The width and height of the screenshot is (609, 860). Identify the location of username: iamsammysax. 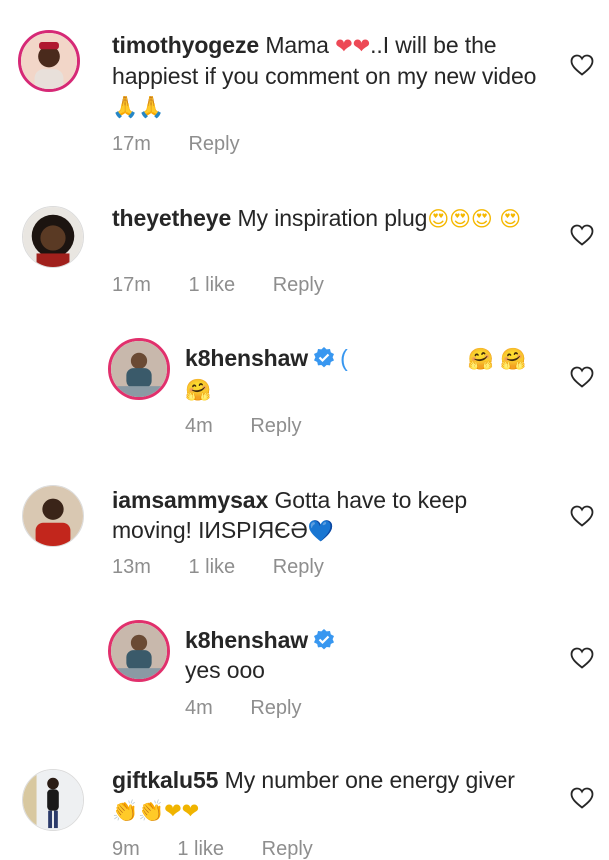
(190, 500).